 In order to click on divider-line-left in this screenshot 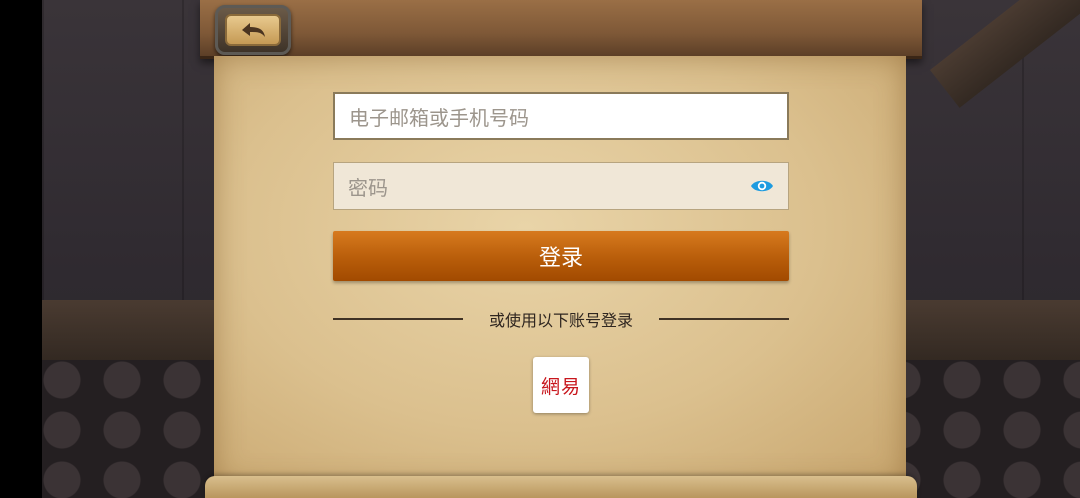, I will do `click(398, 319)`.